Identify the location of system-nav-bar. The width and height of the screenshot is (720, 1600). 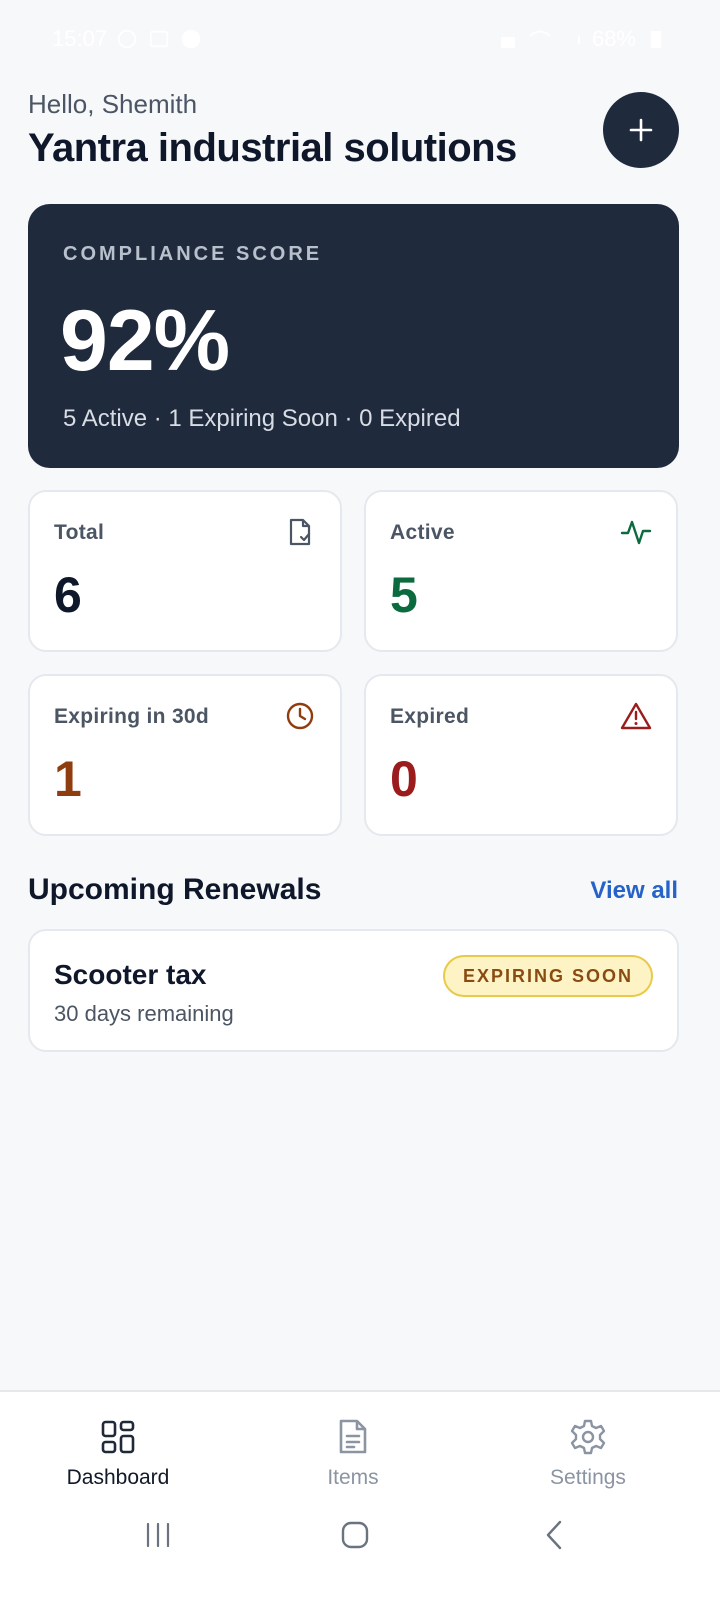
(360, 1550).